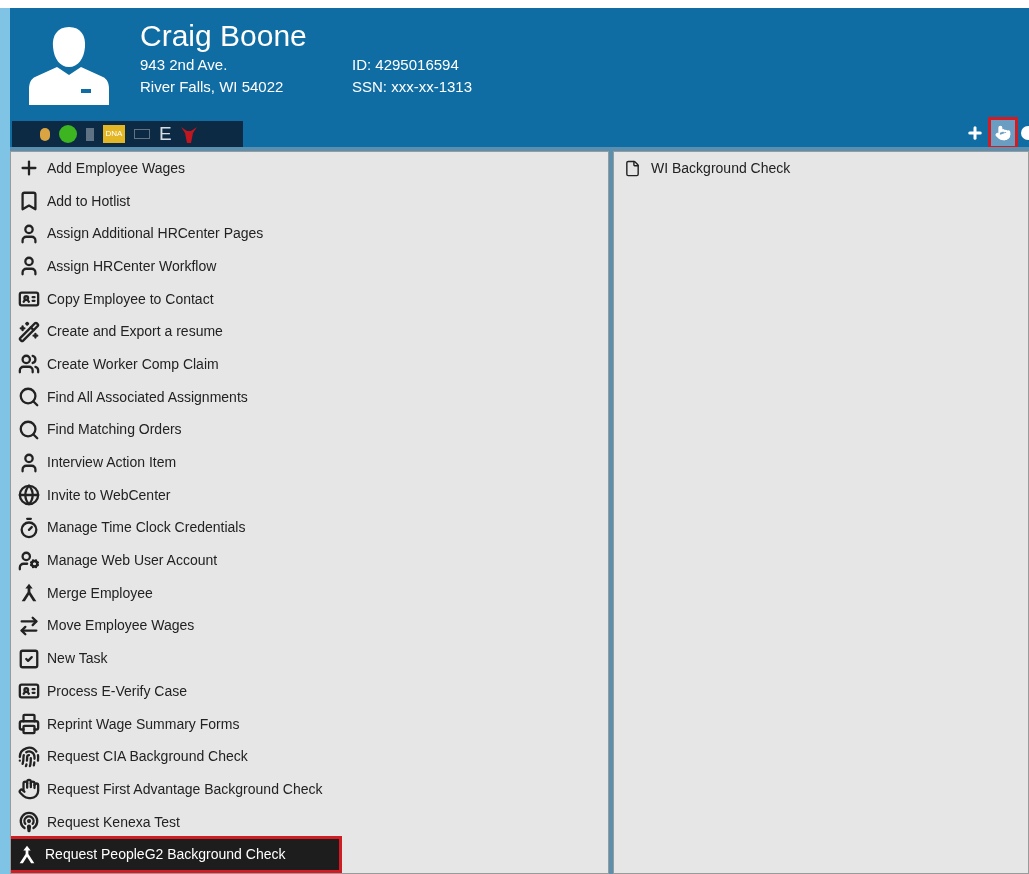  Describe the element at coordinates (309, 691) in the screenshot. I see `action-item: Process E-Verify Case` at that location.